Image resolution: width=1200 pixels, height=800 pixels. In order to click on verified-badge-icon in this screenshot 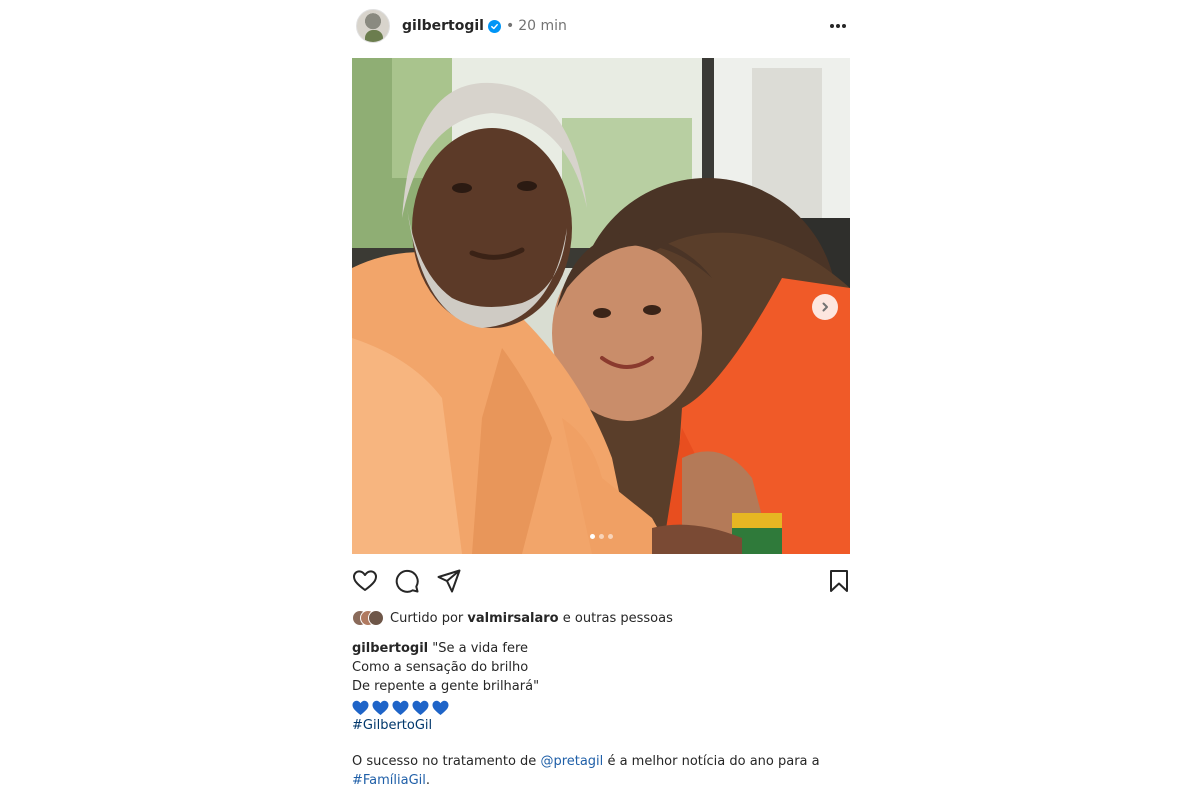, I will do `click(494, 26)`.